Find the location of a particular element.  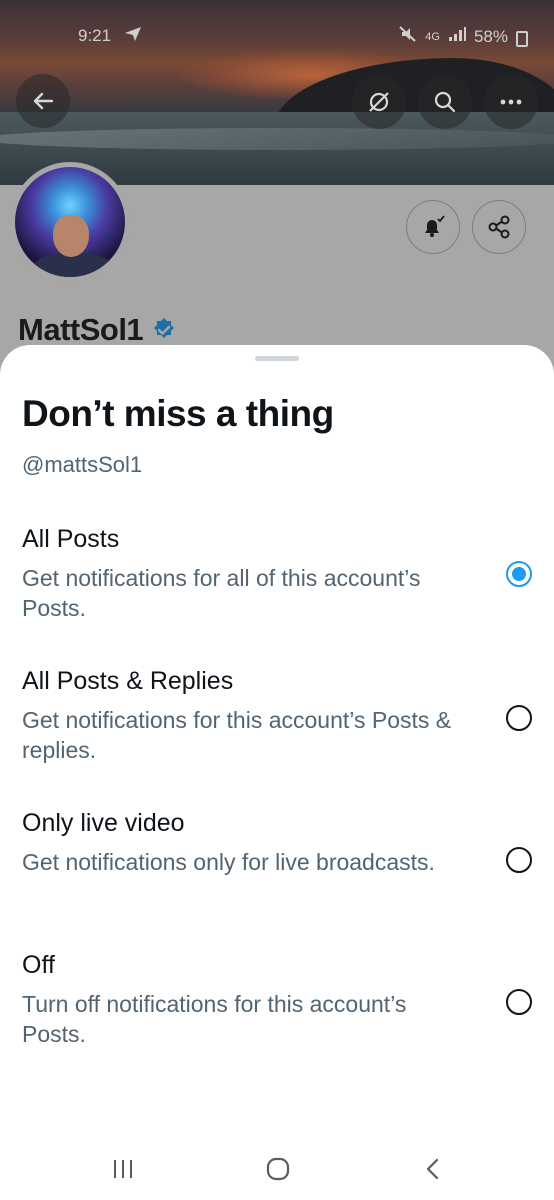

status-bar: 9:21 4G 58% is located at coordinates (277, 36).